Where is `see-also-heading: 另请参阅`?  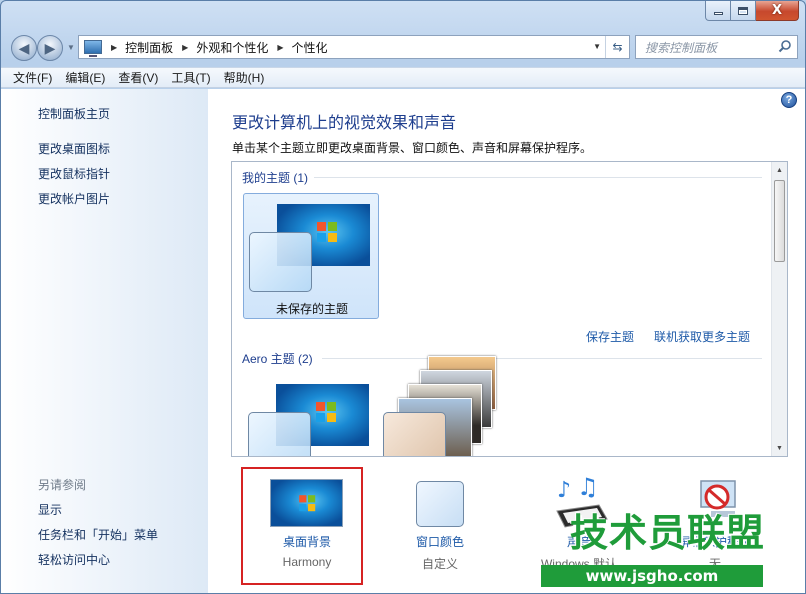
see-also-heading: 另请参阅 is located at coordinates (62, 485).